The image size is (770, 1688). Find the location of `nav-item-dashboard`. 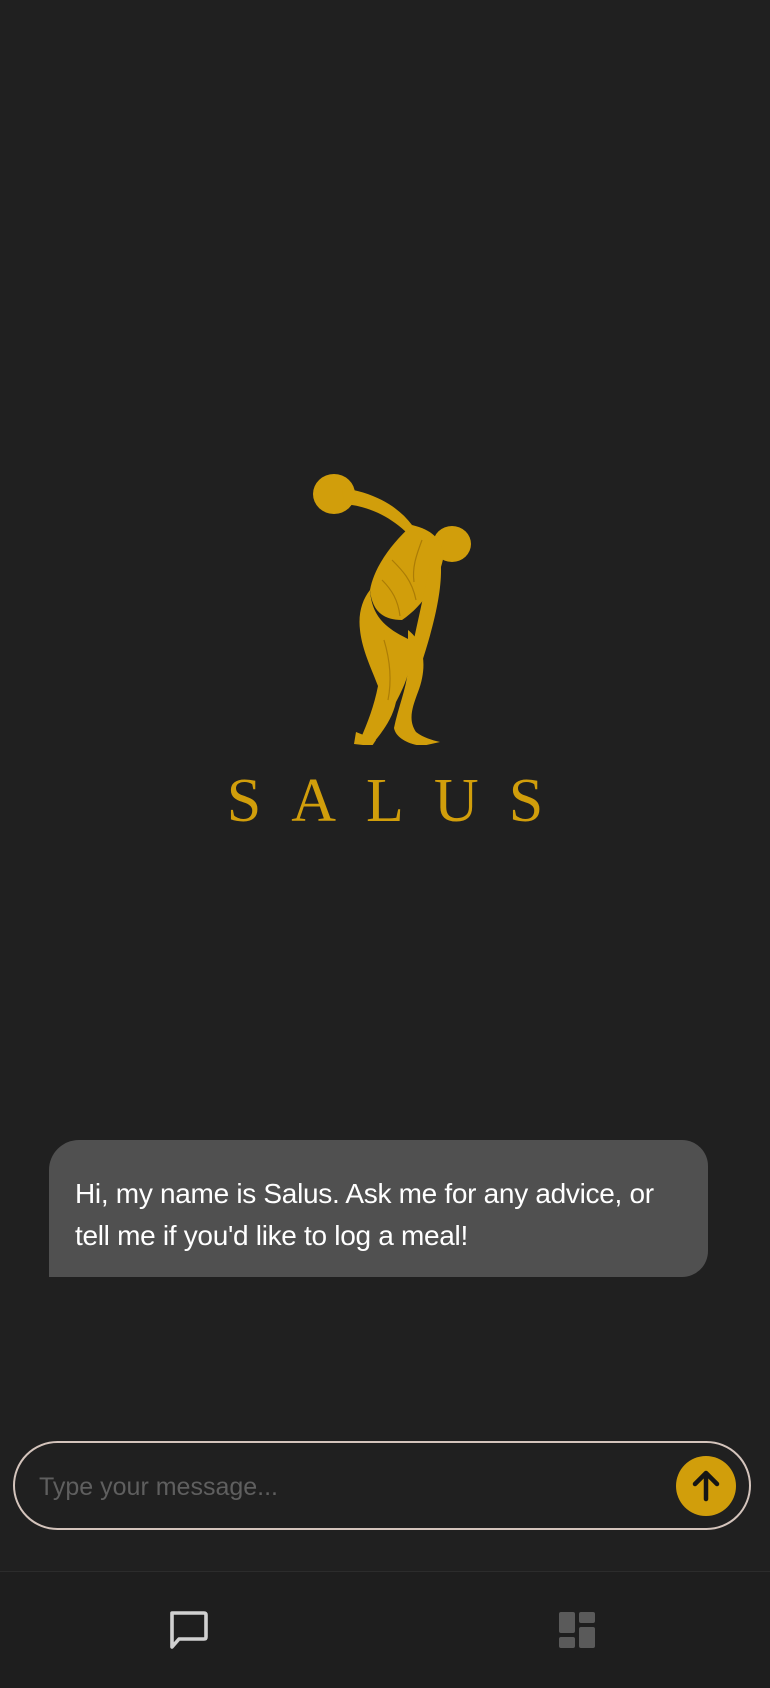

nav-item-dashboard is located at coordinates (577, 1630).